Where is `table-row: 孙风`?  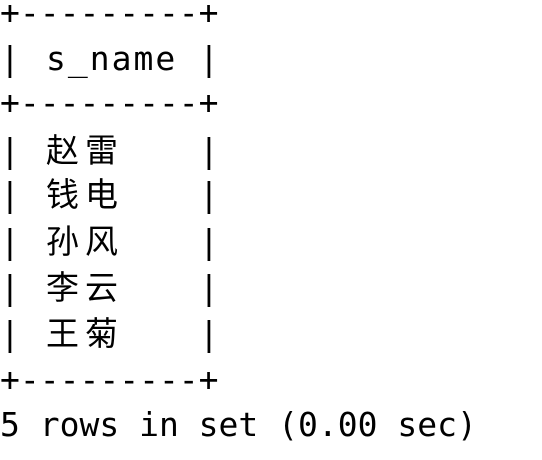
table-row: 孙风 is located at coordinates (85, 241).